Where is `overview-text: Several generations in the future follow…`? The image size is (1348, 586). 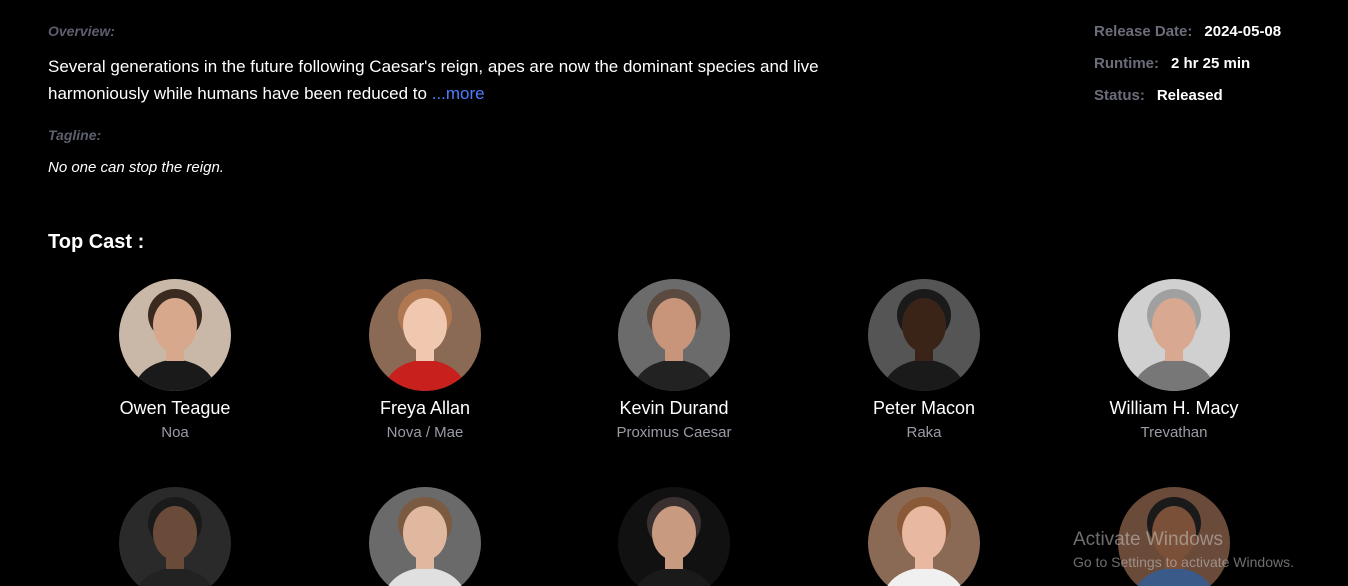
overview-text: Several generations in the future follow… is located at coordinates (473, 80).